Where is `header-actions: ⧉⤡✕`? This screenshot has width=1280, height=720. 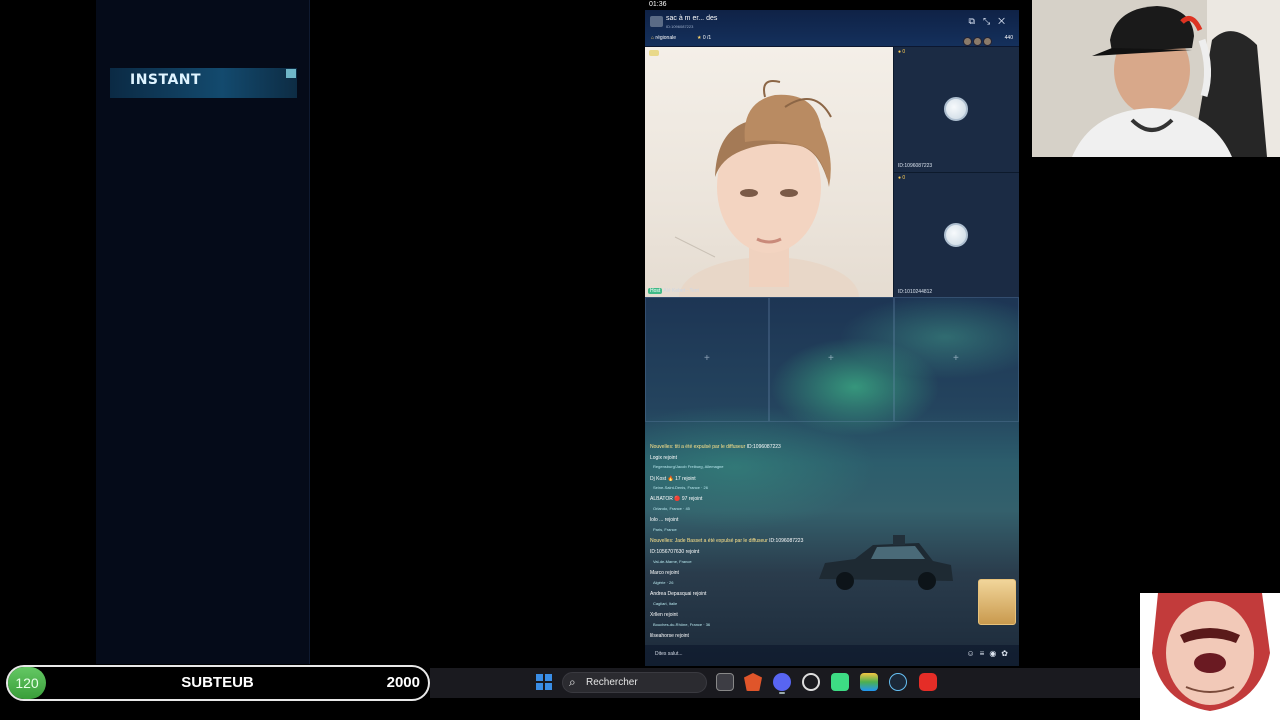 header-actions: ⧉⤡✕ is located at coordinates (991, 21).